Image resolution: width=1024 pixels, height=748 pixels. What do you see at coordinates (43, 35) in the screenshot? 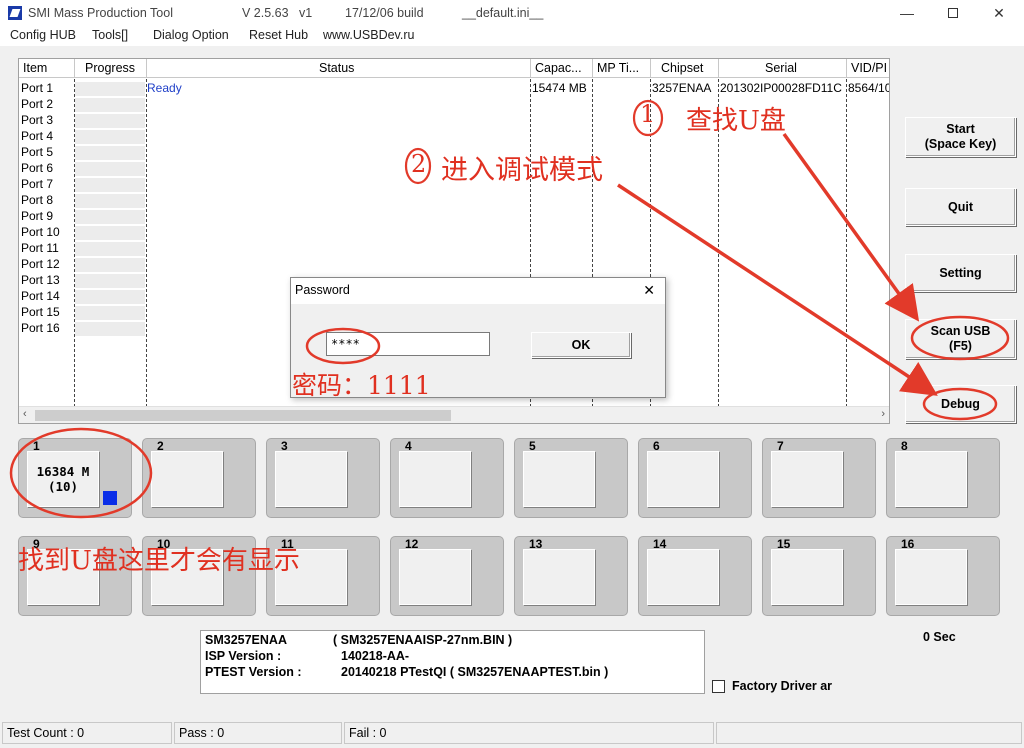
I see `menu-config-hub: Config HUB` at bounding box center [43, 35].